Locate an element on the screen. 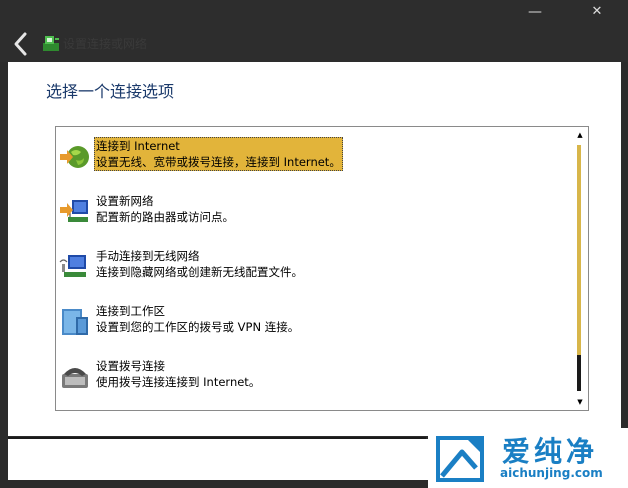 The image size is (628, 488). option-title: 设置新网络 is located at coordinates (125, 201).